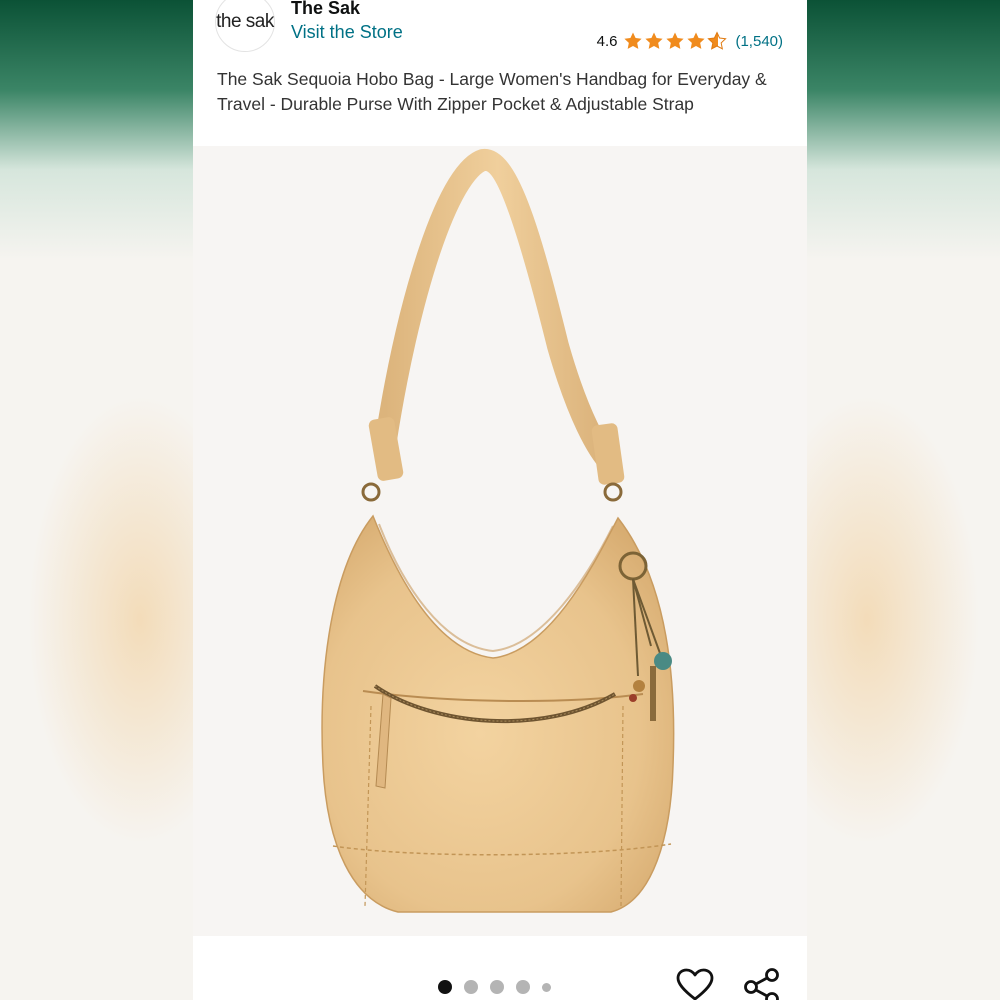 The height and width of the screenshot is (1000, 1000). I want to click on visit-store-link: Visit the Store, so click(347, 32).